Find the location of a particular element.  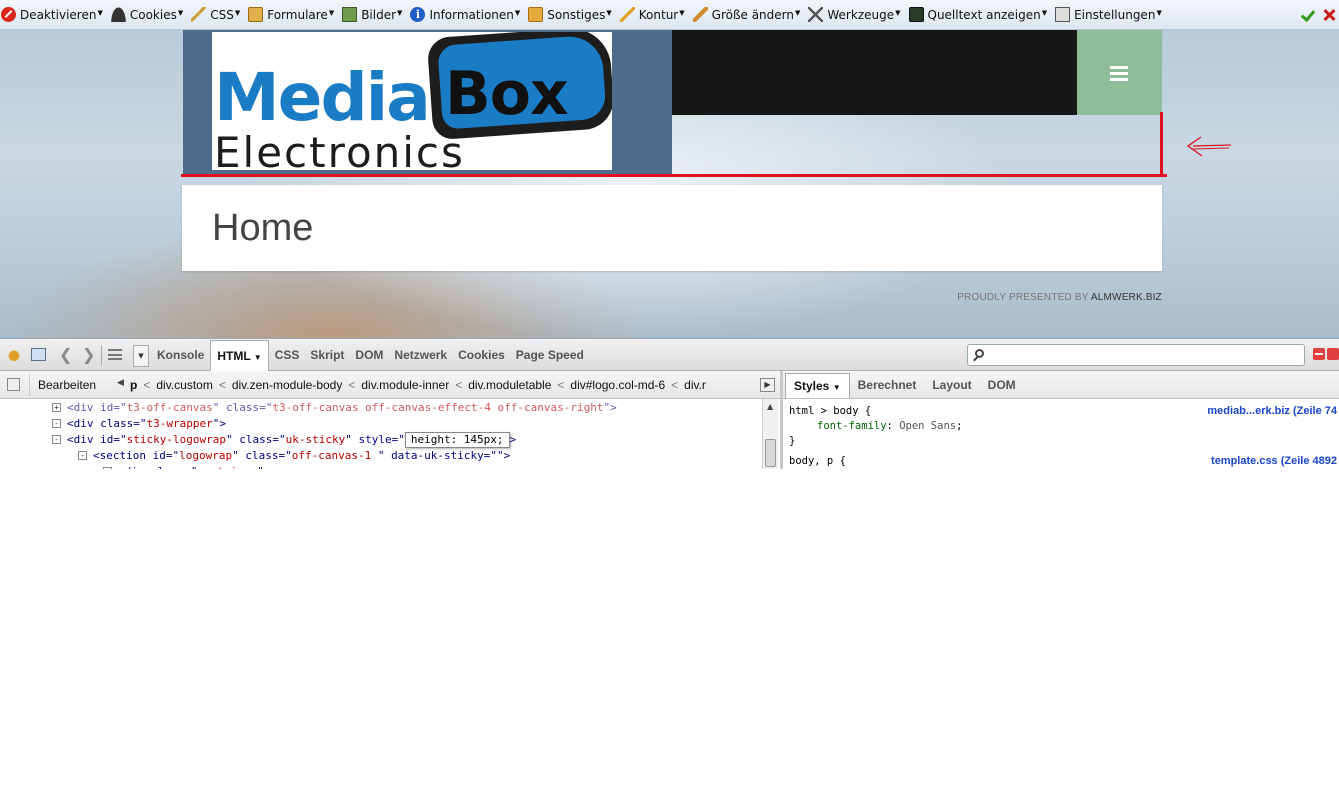

attr-value: t3-wrapper is located at coordinates (180, 423).